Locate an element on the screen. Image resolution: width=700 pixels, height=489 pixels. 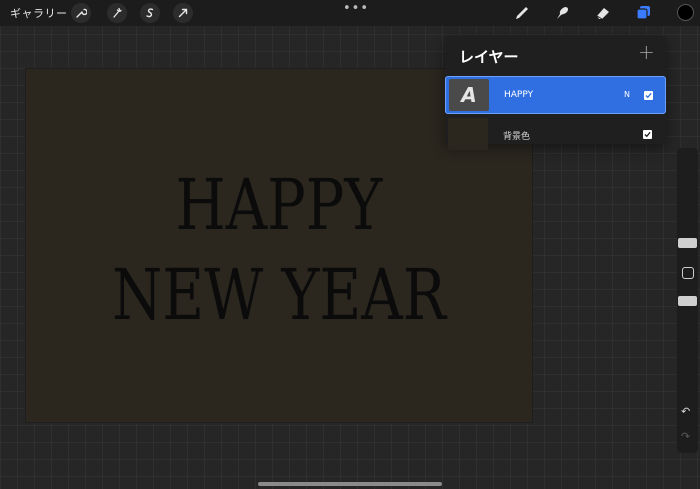
brush-icon is located at coordinates (522, 13).